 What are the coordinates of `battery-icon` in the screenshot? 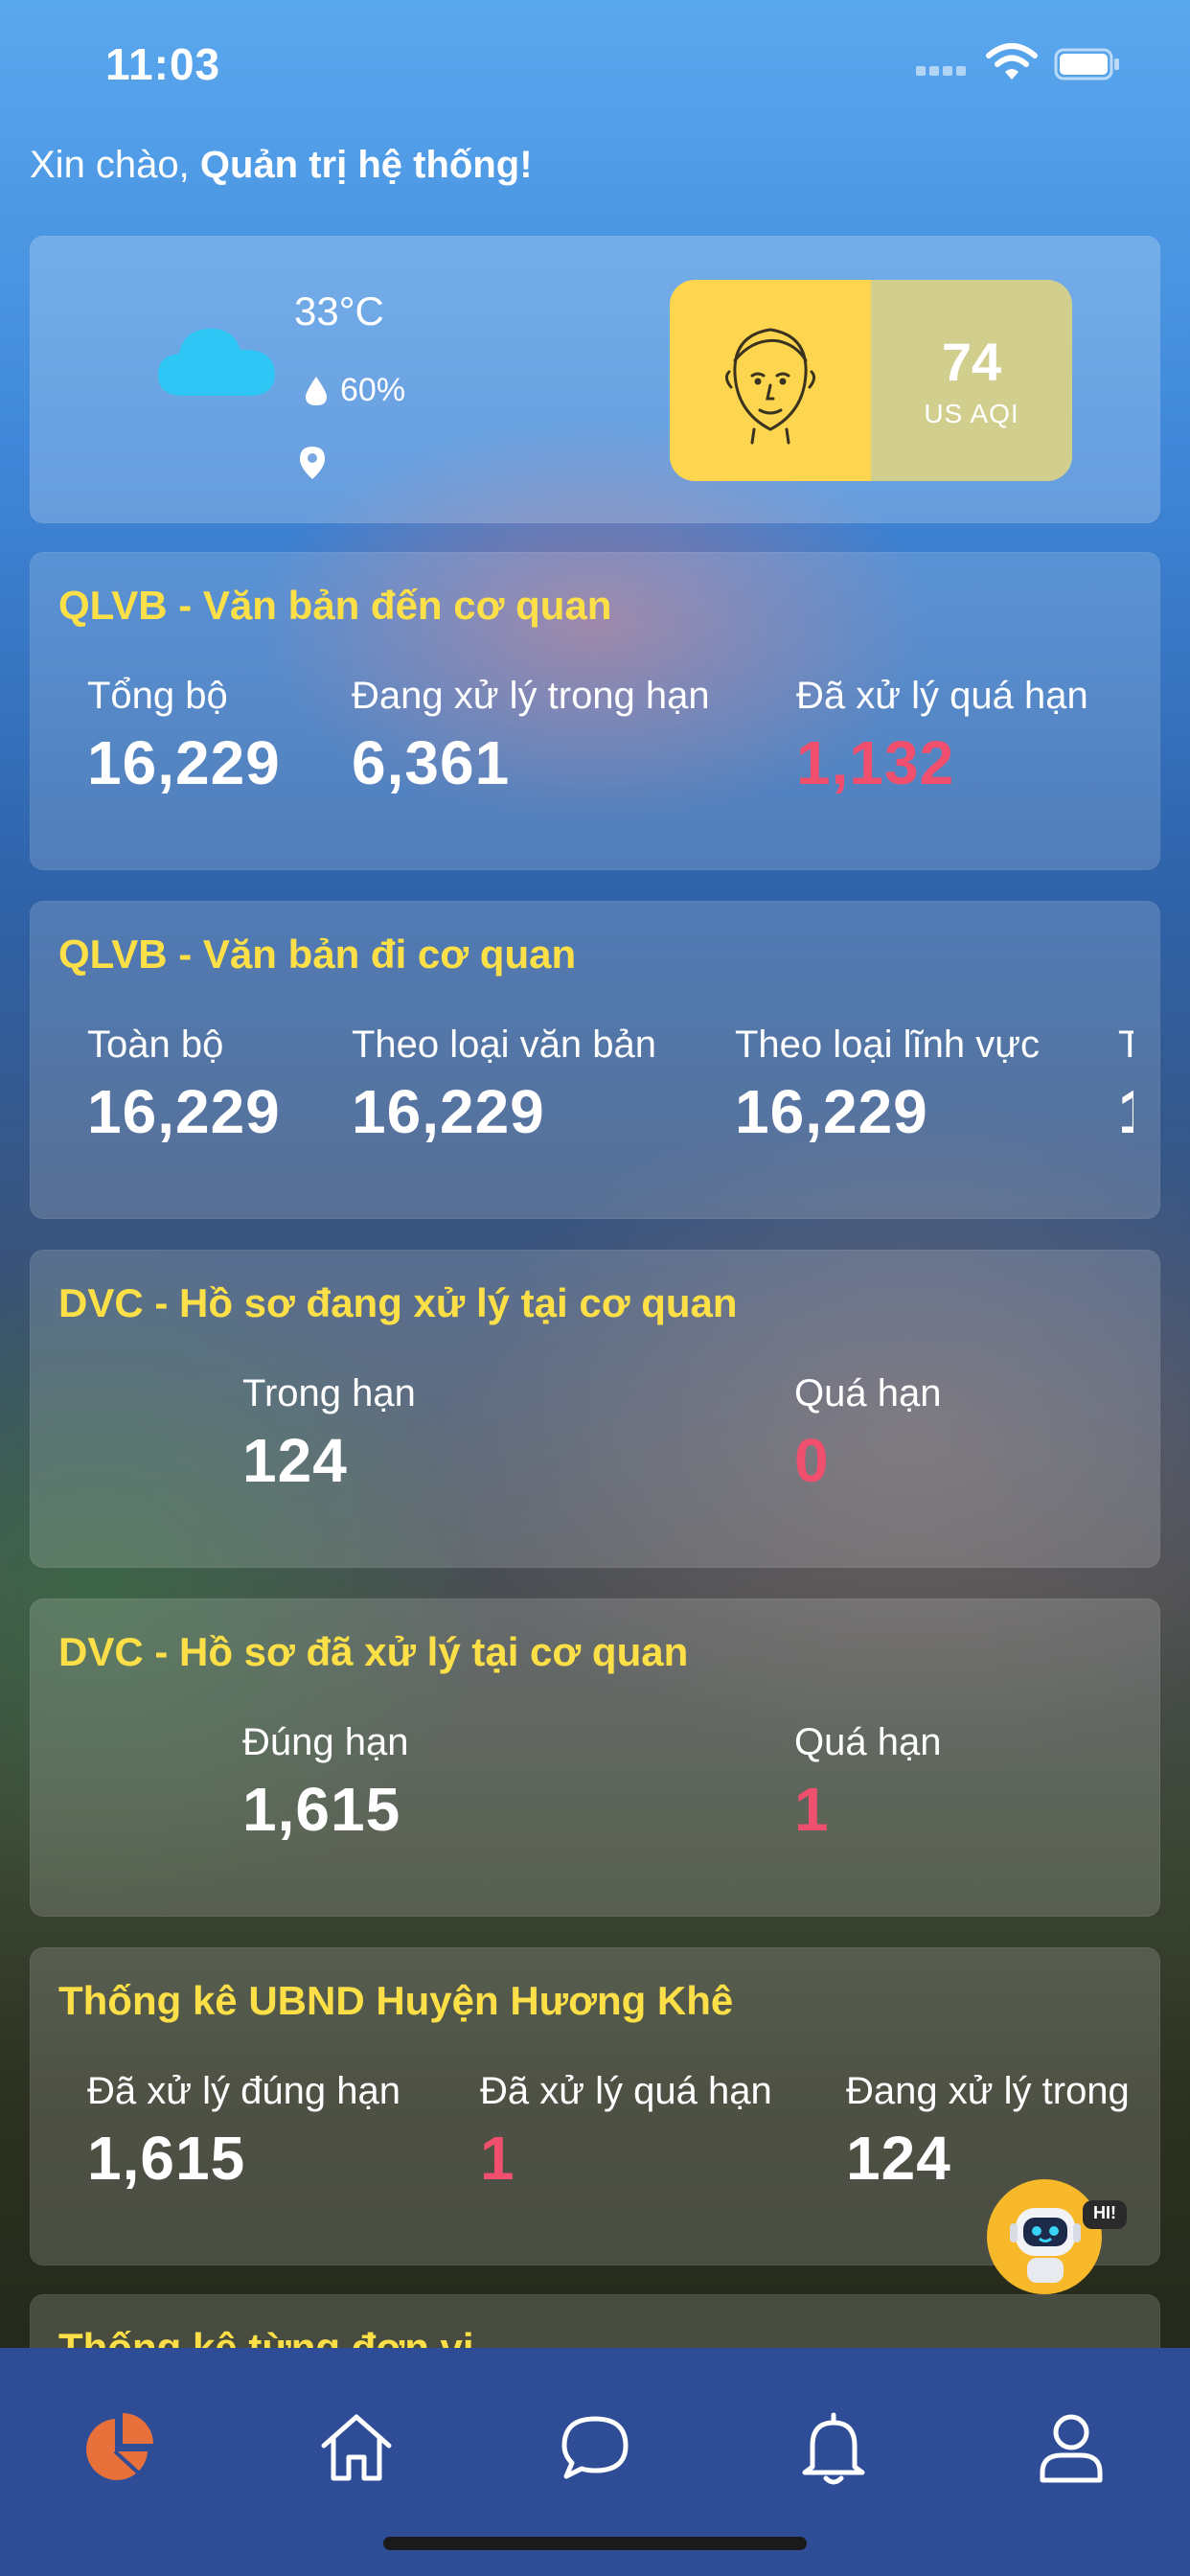 It's located at (1087, 64).